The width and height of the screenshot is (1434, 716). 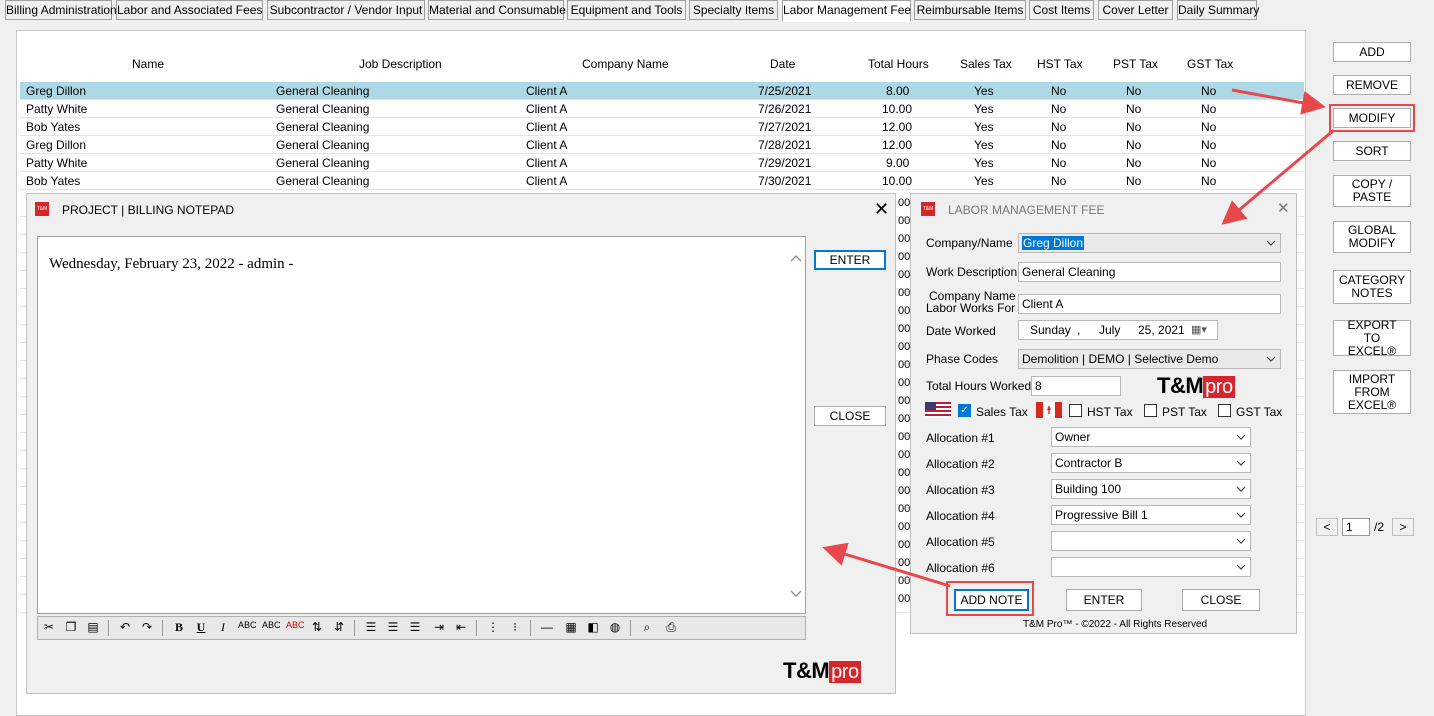 What do you see at coordinates (1196, 385) in the screenshot?
I see `tm-pro-logo: T&M pro` at bounding box center [1196, 385].